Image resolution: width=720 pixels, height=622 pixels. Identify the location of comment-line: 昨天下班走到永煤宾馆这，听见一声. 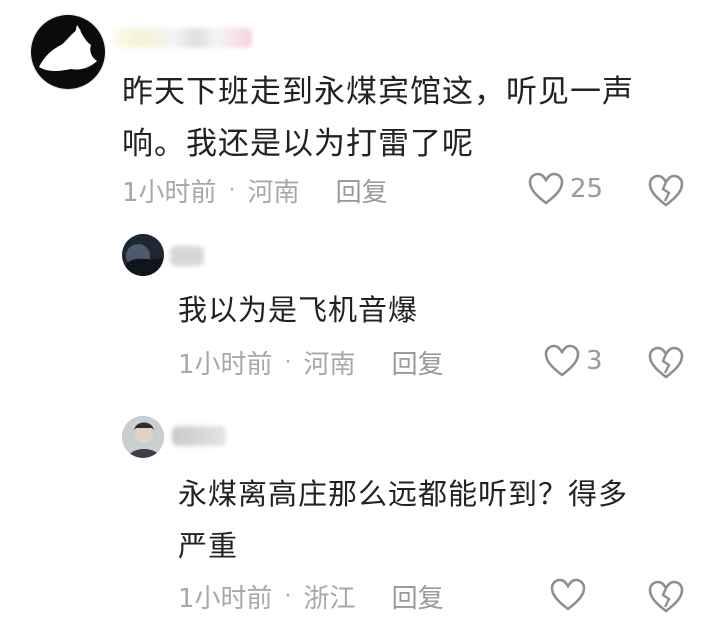
(378, 92).